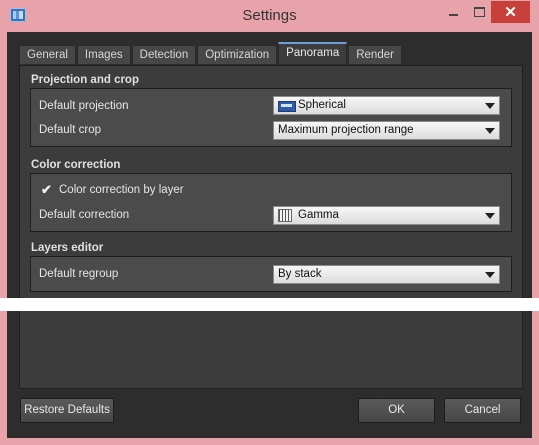 The image size is (539, 445). What do you see at coordinates (84, 106) in the screenshot?
I see `default-projection-label: Default projection` at bounding box center [84, 106].